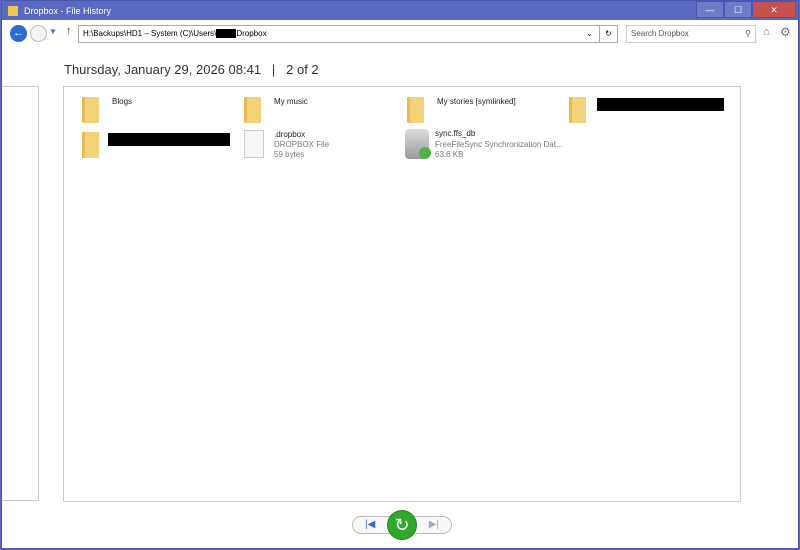 This screenshot has height=550, width=800. What do you see at coordinates (434, 524) in the screenshot?
I see `next-version-button: ▶|` at bounding box center [434, 524].